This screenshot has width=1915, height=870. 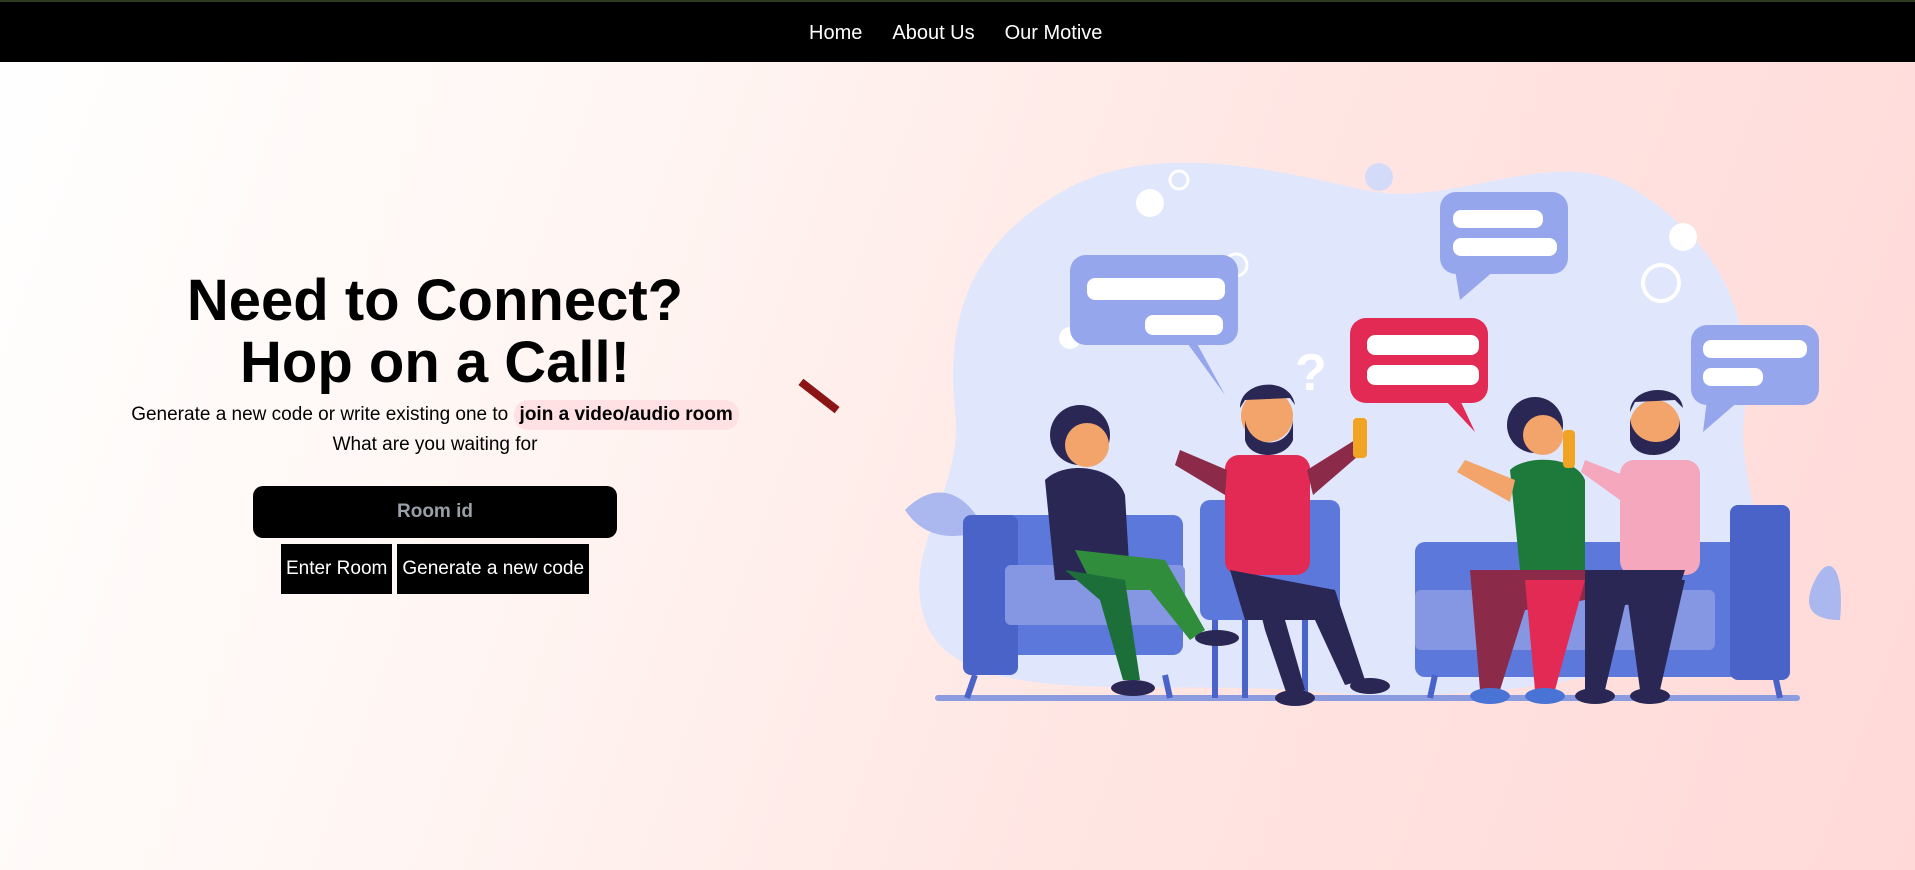 What do you see at coordinates (1755, 378) in the screenshot?
I see `speech-bubble-blue-right` at bounding box center [1755, 378].